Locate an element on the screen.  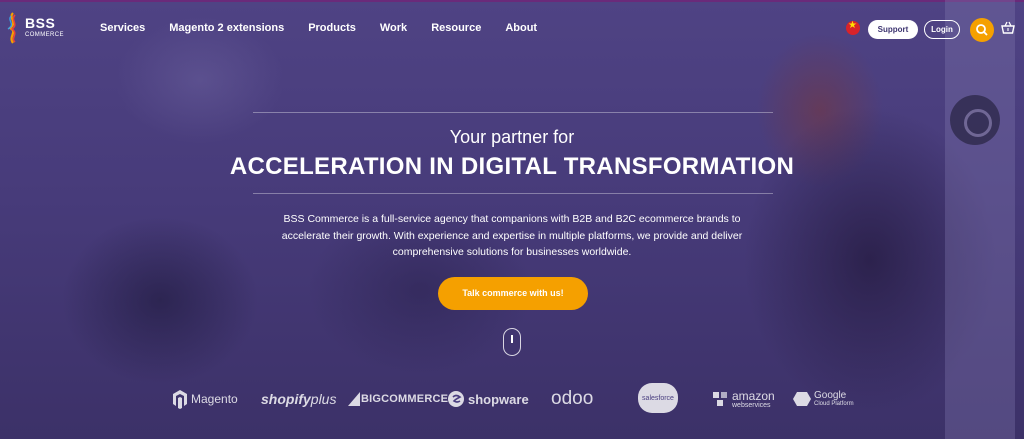
search-icon is located at coordinates (982, 30).